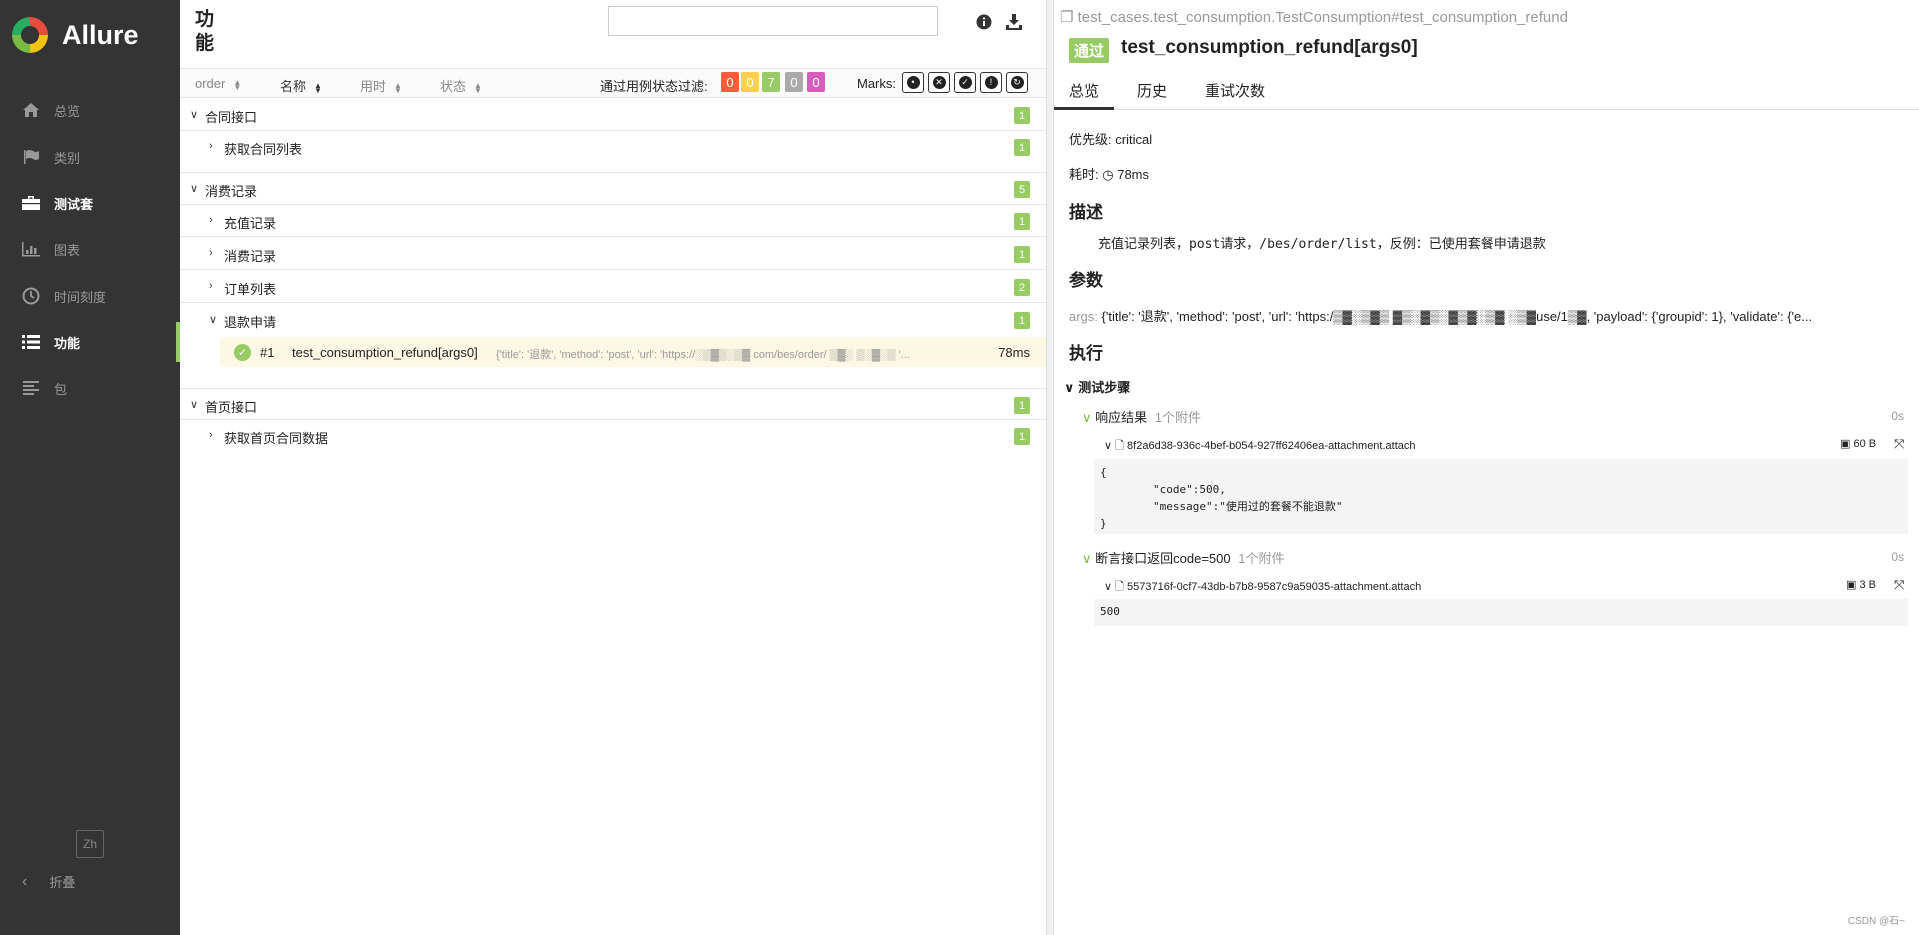 The image size is (1919, 935). What do you see at coordinates (771, 82) in the screenshot?
I see `filter-passed-badge: 7` at bounding box center [771, 82].